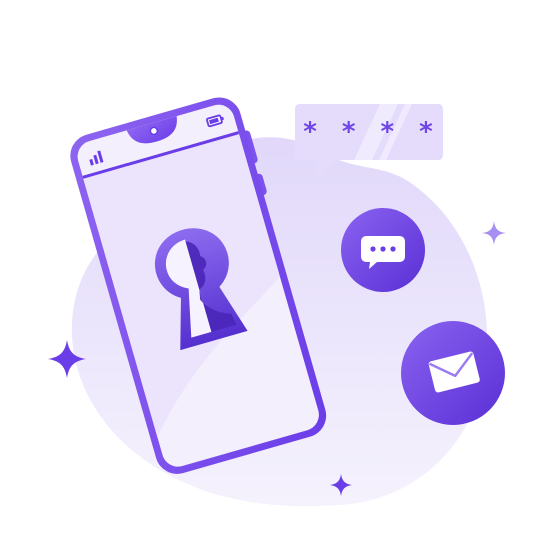 The image size is (553, 553). I want to click on sparkle-icon, so click(494, 233).